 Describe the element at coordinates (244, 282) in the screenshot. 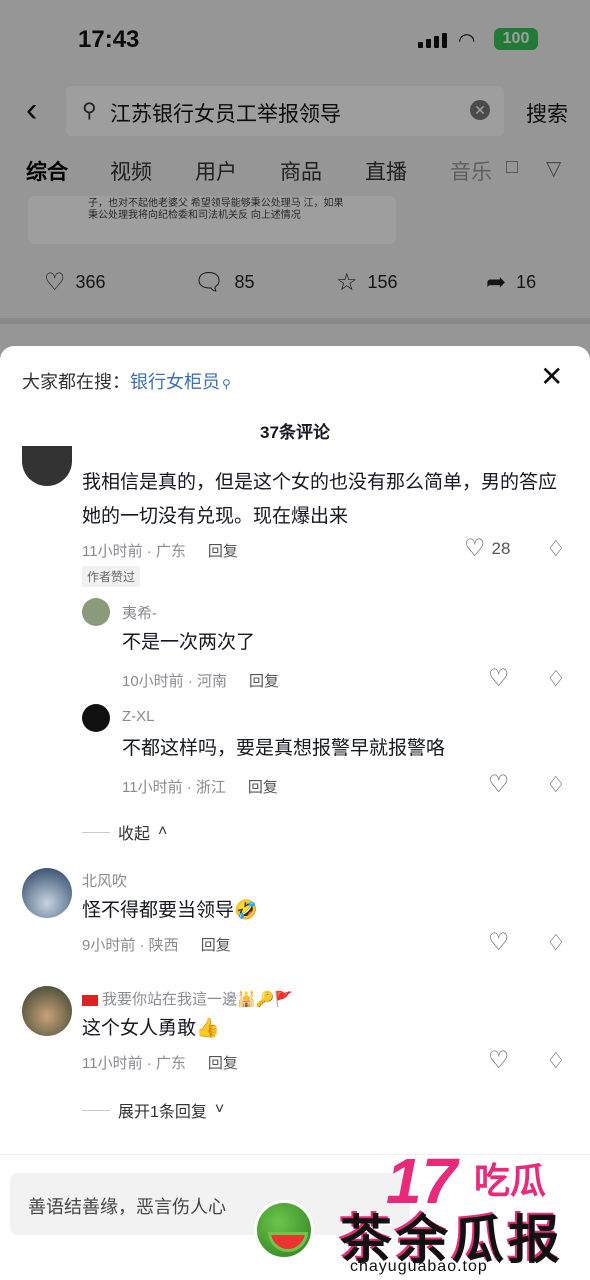

I see `comment-count: 85` at that location.